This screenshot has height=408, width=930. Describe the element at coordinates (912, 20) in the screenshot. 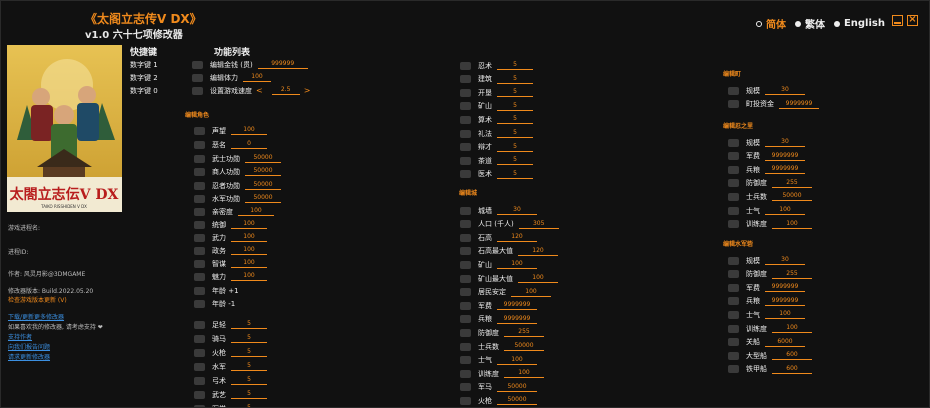

I see `close-icon: ×` at that location.